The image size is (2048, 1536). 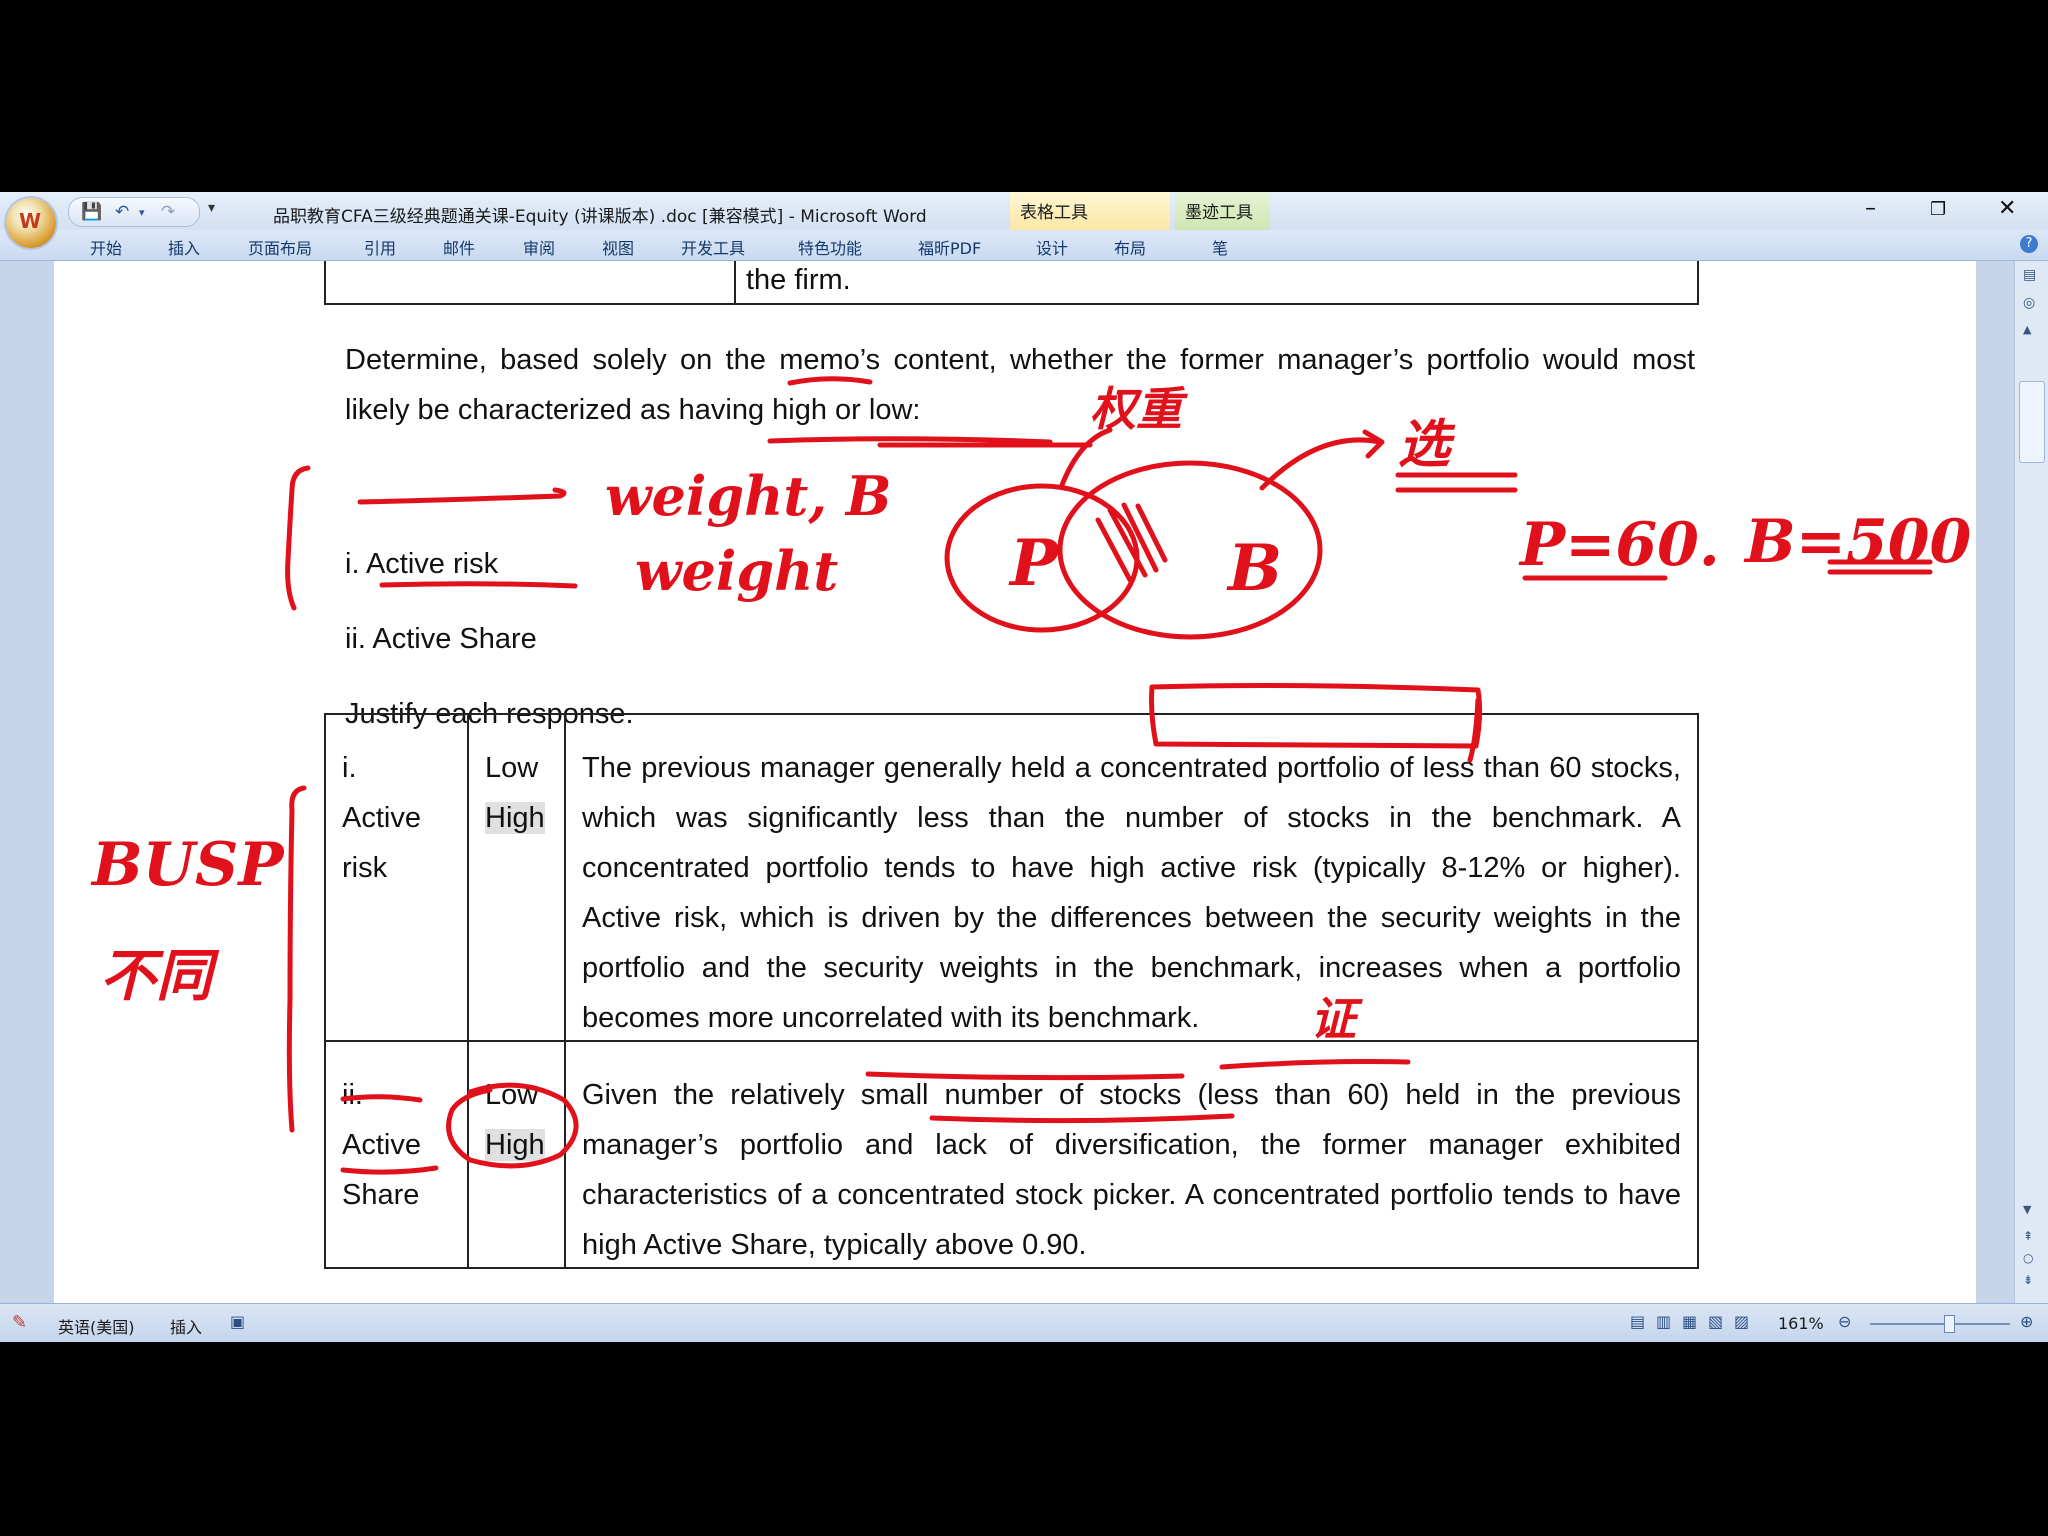 What do you see at coordinates (1663, 1321) in the screenshot?
I see `full-screen-reading-icon: ▥` at bounding box center [1663, 1321].